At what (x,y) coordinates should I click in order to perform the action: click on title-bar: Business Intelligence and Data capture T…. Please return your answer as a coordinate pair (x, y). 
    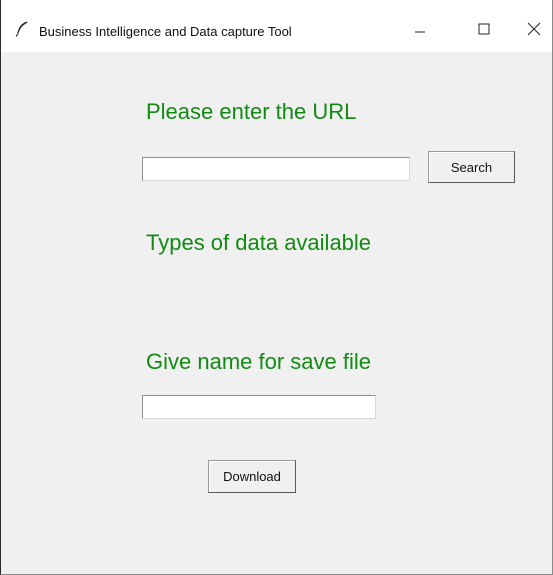
    Looking at the image, I should click on (276, 26).